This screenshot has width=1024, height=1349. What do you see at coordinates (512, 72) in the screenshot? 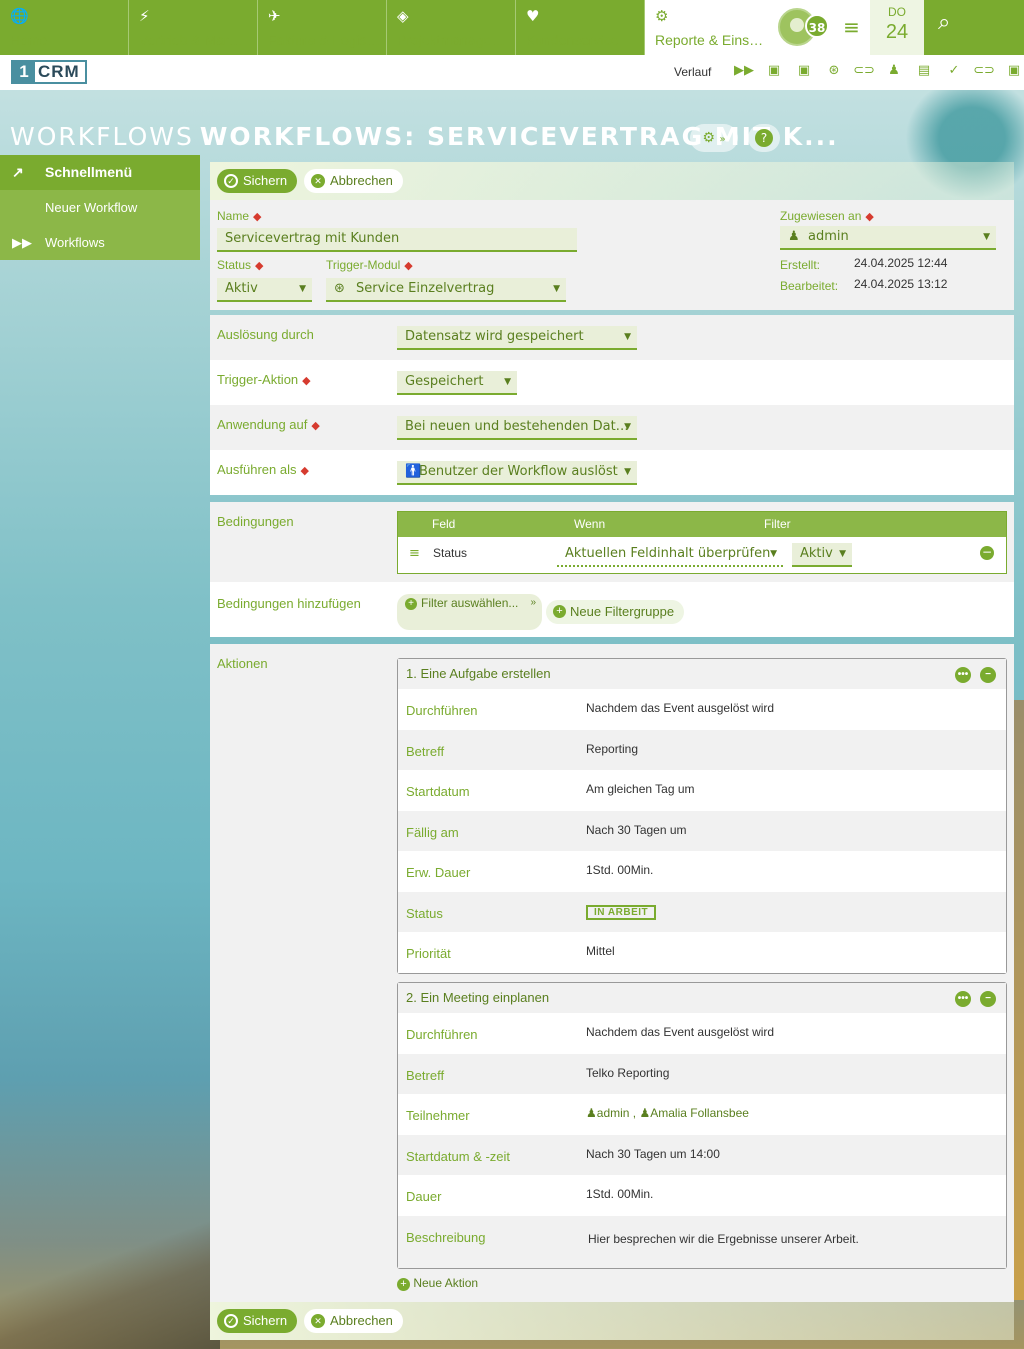
I see `secondary-bar: 1 CRM Verlauf ▶▶ ▣ ▣ ⊛ ⊂⊃ ♟ ▤ ✓ ⊂⊃ ▣` at bounding box center [512, 72].